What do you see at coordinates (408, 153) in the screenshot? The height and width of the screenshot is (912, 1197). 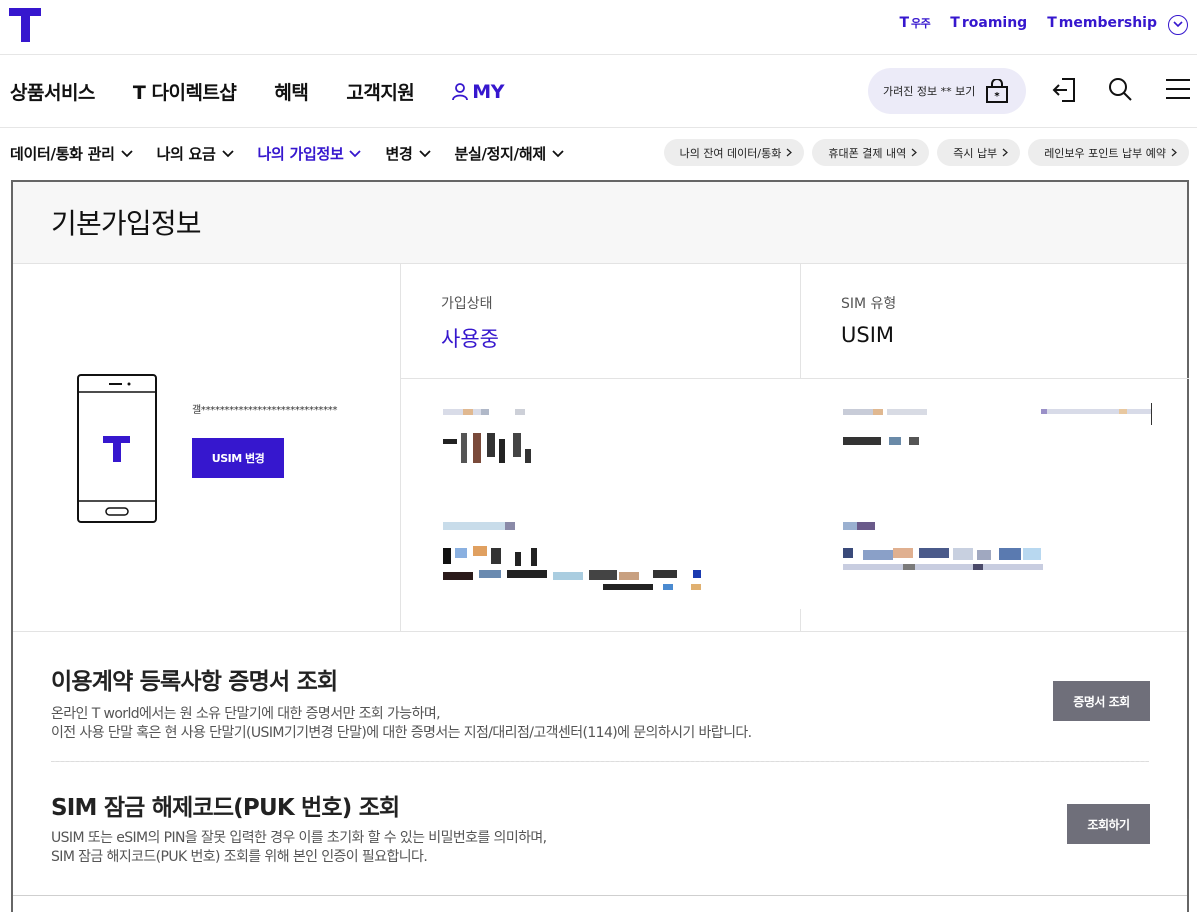 I see `lnb-item-change: 변경` at bounding box center [408, 153].